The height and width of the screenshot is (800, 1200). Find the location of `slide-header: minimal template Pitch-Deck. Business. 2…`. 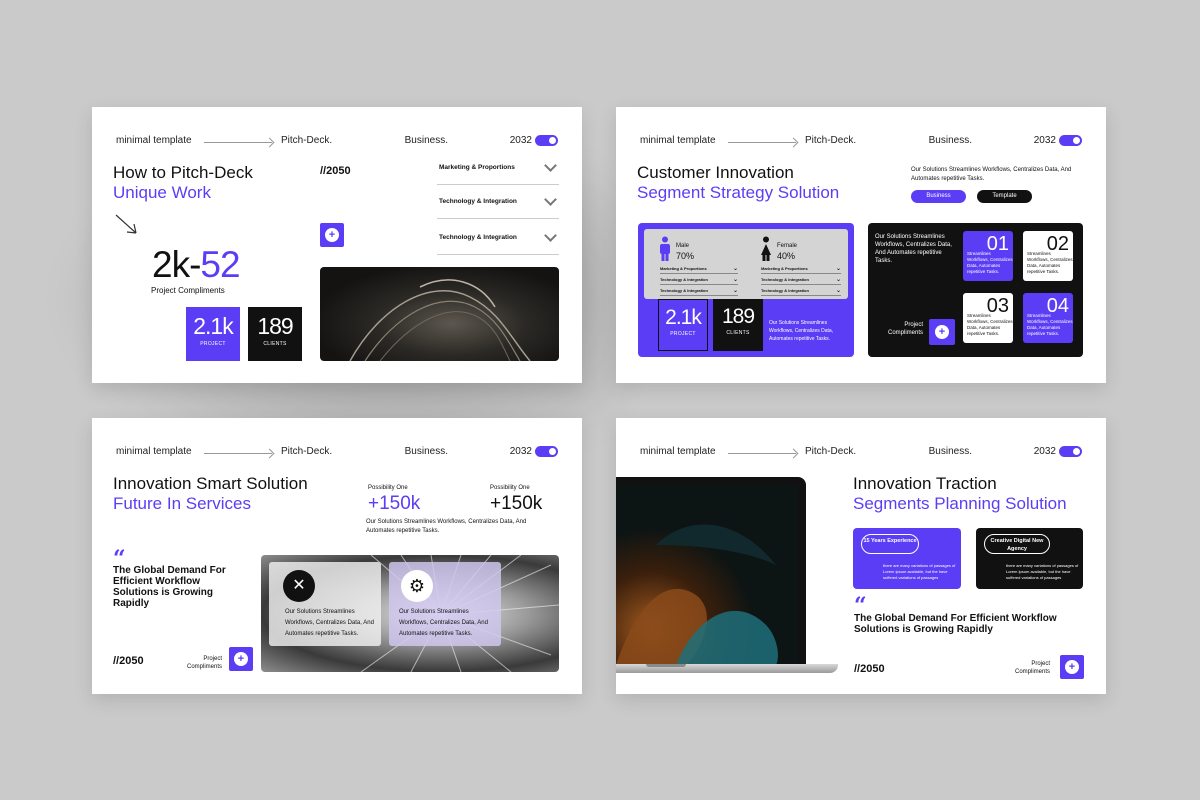

slide-header: minimal template Pitch-Deck. Business. 2… is located at coordinates (337, 453).